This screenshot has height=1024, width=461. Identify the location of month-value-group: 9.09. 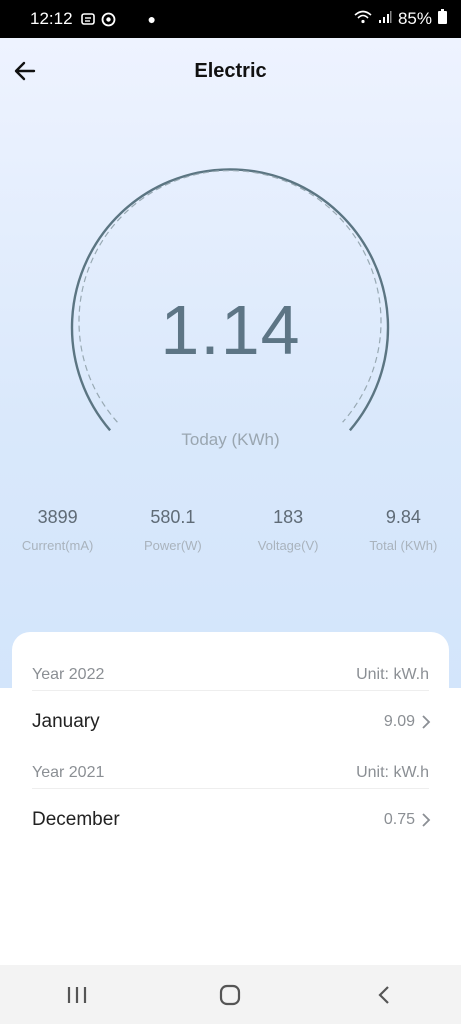
(407, 722).